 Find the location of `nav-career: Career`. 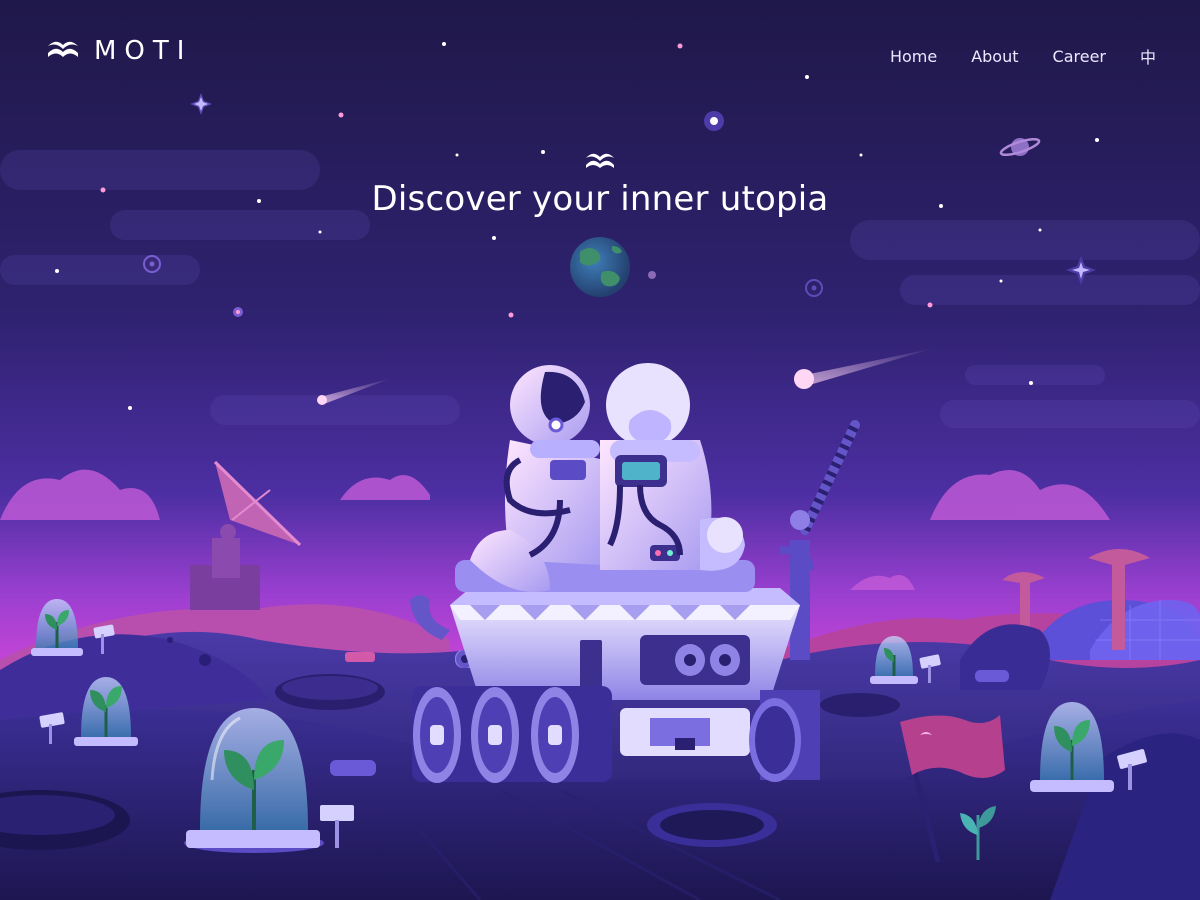

nav-career: Career is located at coordinates (1079, 56).